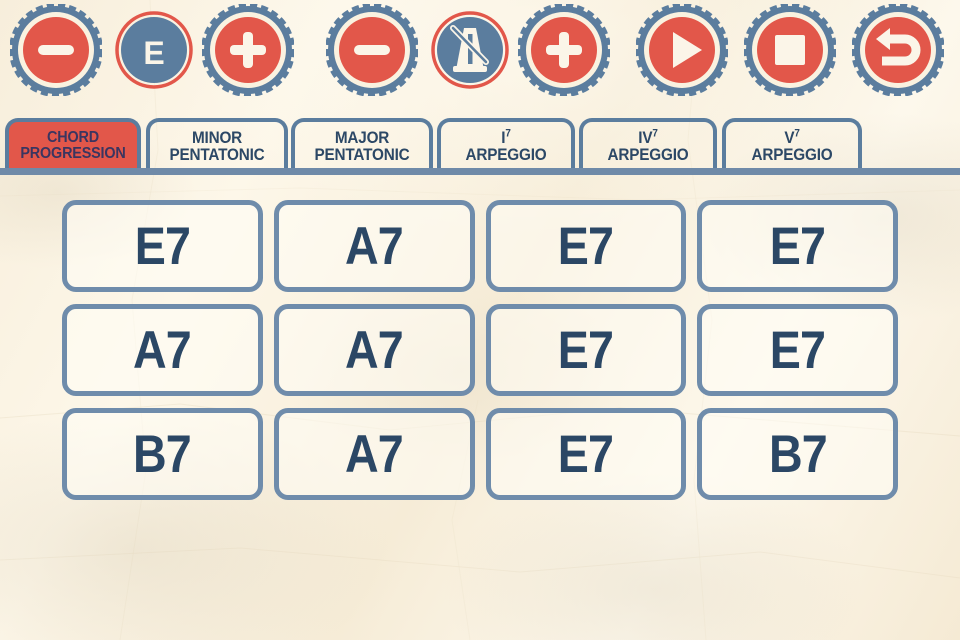 The height and width of the screenshot is (640, 960). What do you see at coordinates (564, 50) in the screenshot?
I see `tempo-increment-button` at bounding box center [564, 50].